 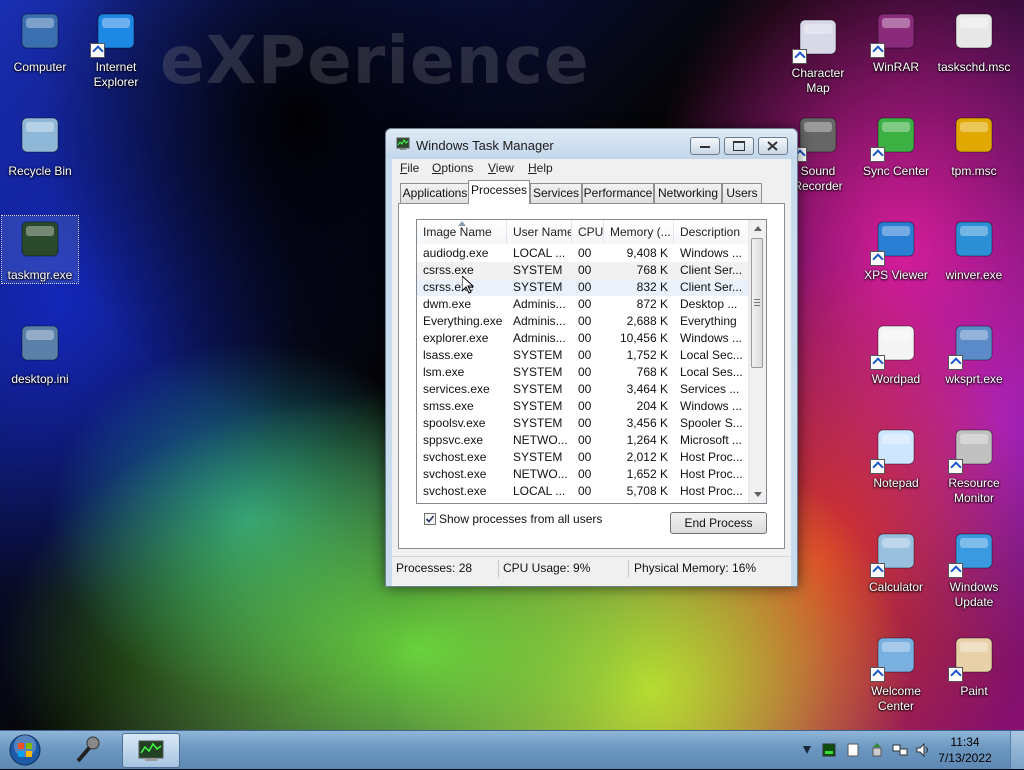 What do you see at coordinates (965, 750) in the screenshot?
I see `taskbar-clock: 11:34 7/13/2022` at bounding box center [965, 750].